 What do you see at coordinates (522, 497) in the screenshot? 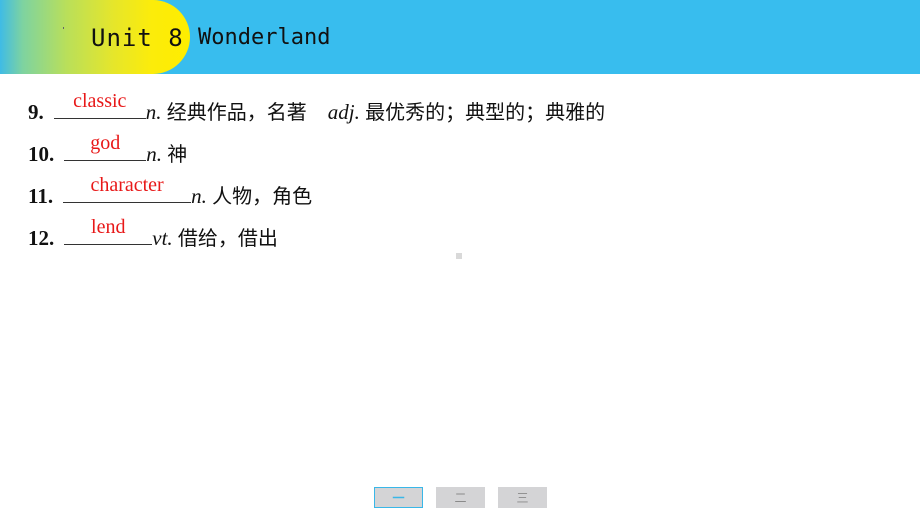
I see `page-tab-3: 三` at bounding box center [522, 497].